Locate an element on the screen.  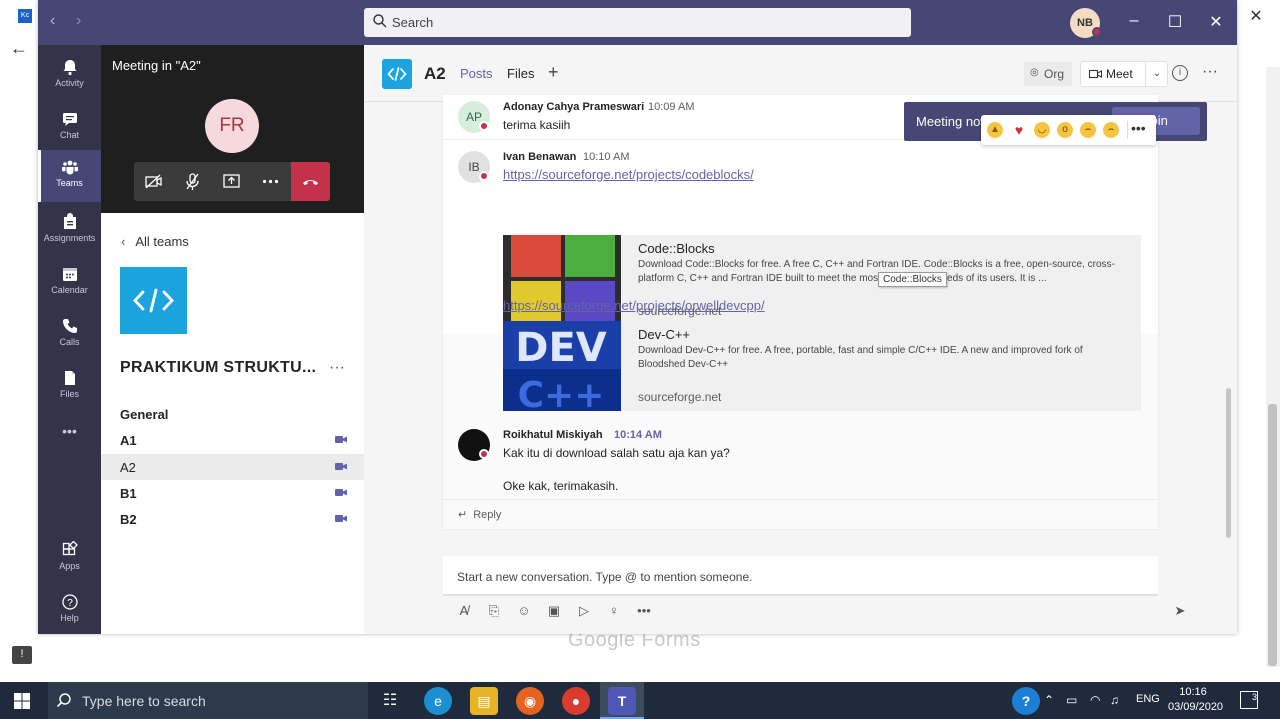
rail-more-icon: ••• is located at coordinates (69, 449).